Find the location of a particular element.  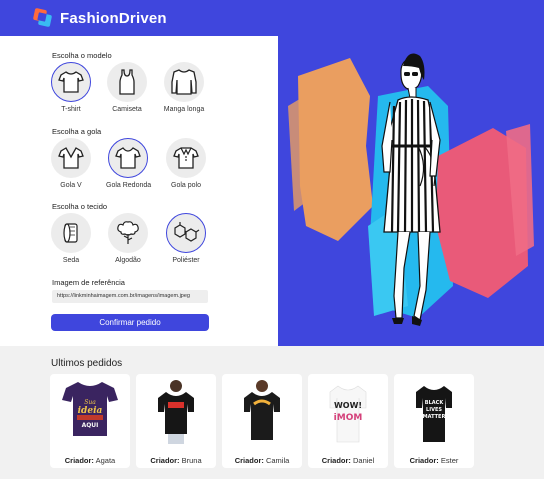

order-shirt-image: Sua ideia AQUI is located at coordinates (90, 409).